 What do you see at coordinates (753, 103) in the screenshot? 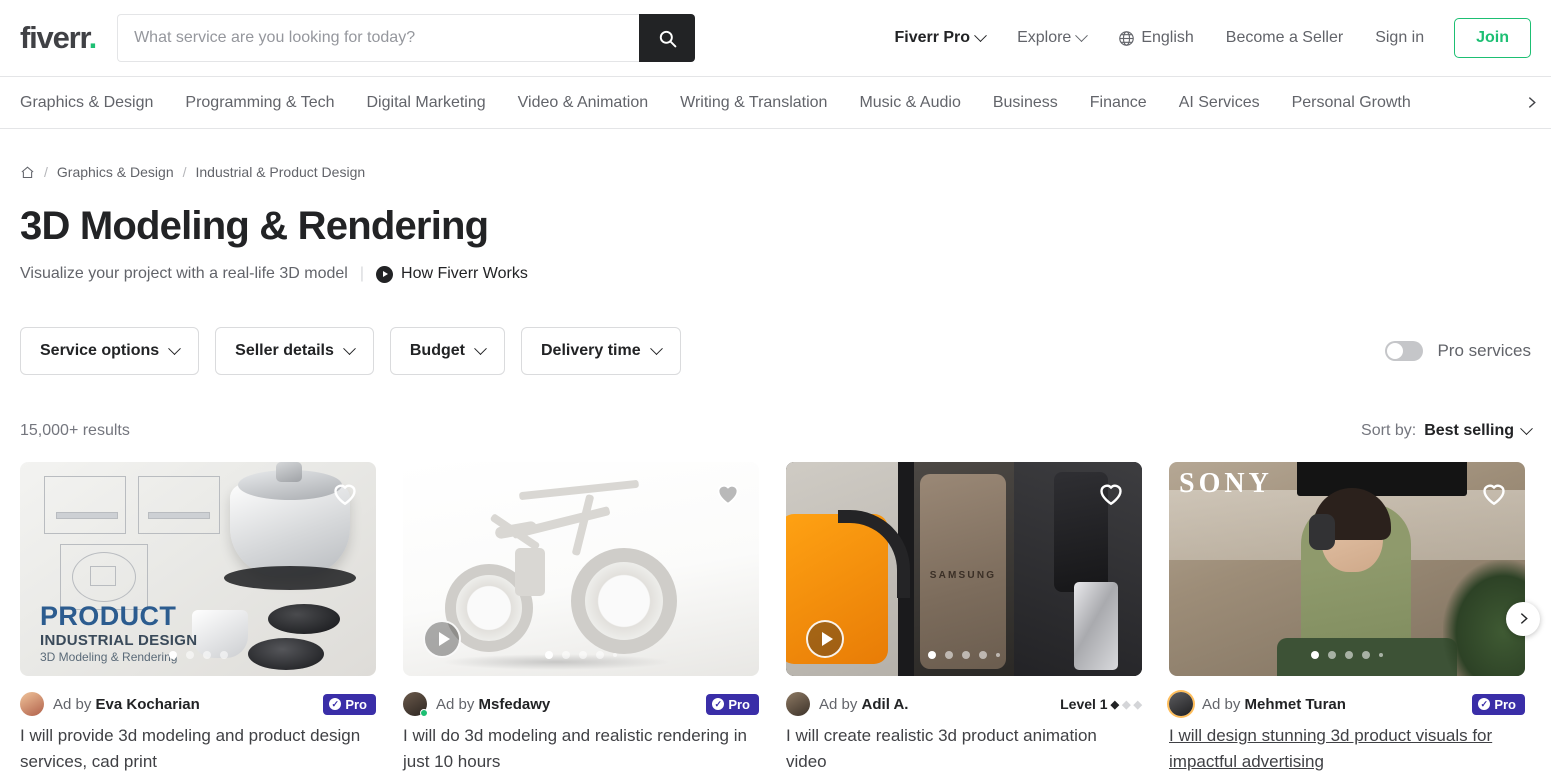
I see `category-writing-translation: Writing & Translation` at bounding box center [753, 103].